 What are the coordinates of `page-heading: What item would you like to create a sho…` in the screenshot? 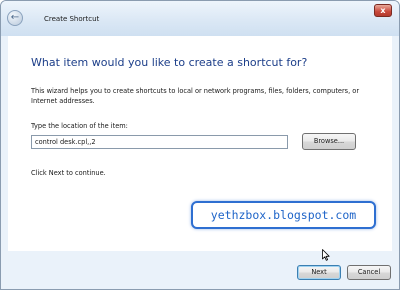 It's located at (169, 62).